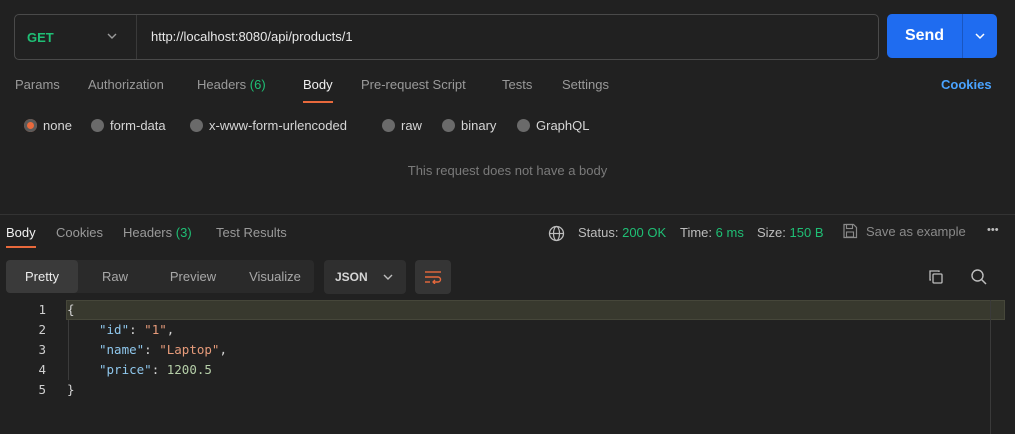 The width and height of the screenshot is (1015, 434). I want to click on line-number: 5, so click(42, 389).